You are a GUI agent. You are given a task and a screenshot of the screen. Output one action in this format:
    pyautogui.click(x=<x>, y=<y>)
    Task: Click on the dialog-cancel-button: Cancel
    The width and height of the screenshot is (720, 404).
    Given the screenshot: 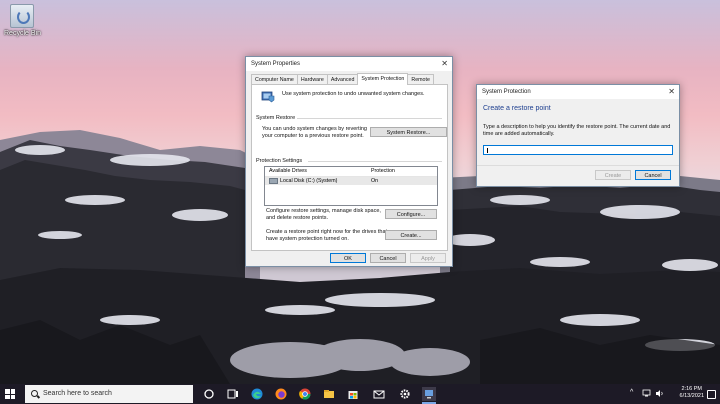 What is the action you would take?
    pyautogui.click(x=653, y=175)
    